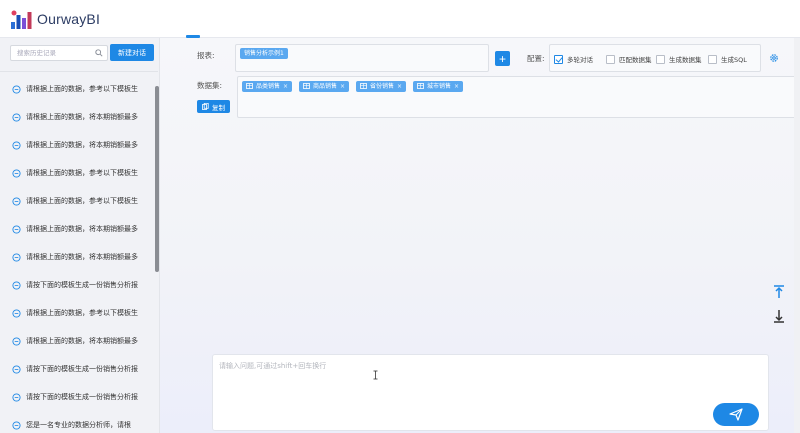 This screenshot has width=800, height=433. What do you see at coordinates (56, 53) in the screenshot?
I see `history-search-input` at bounding box center [56, 53].